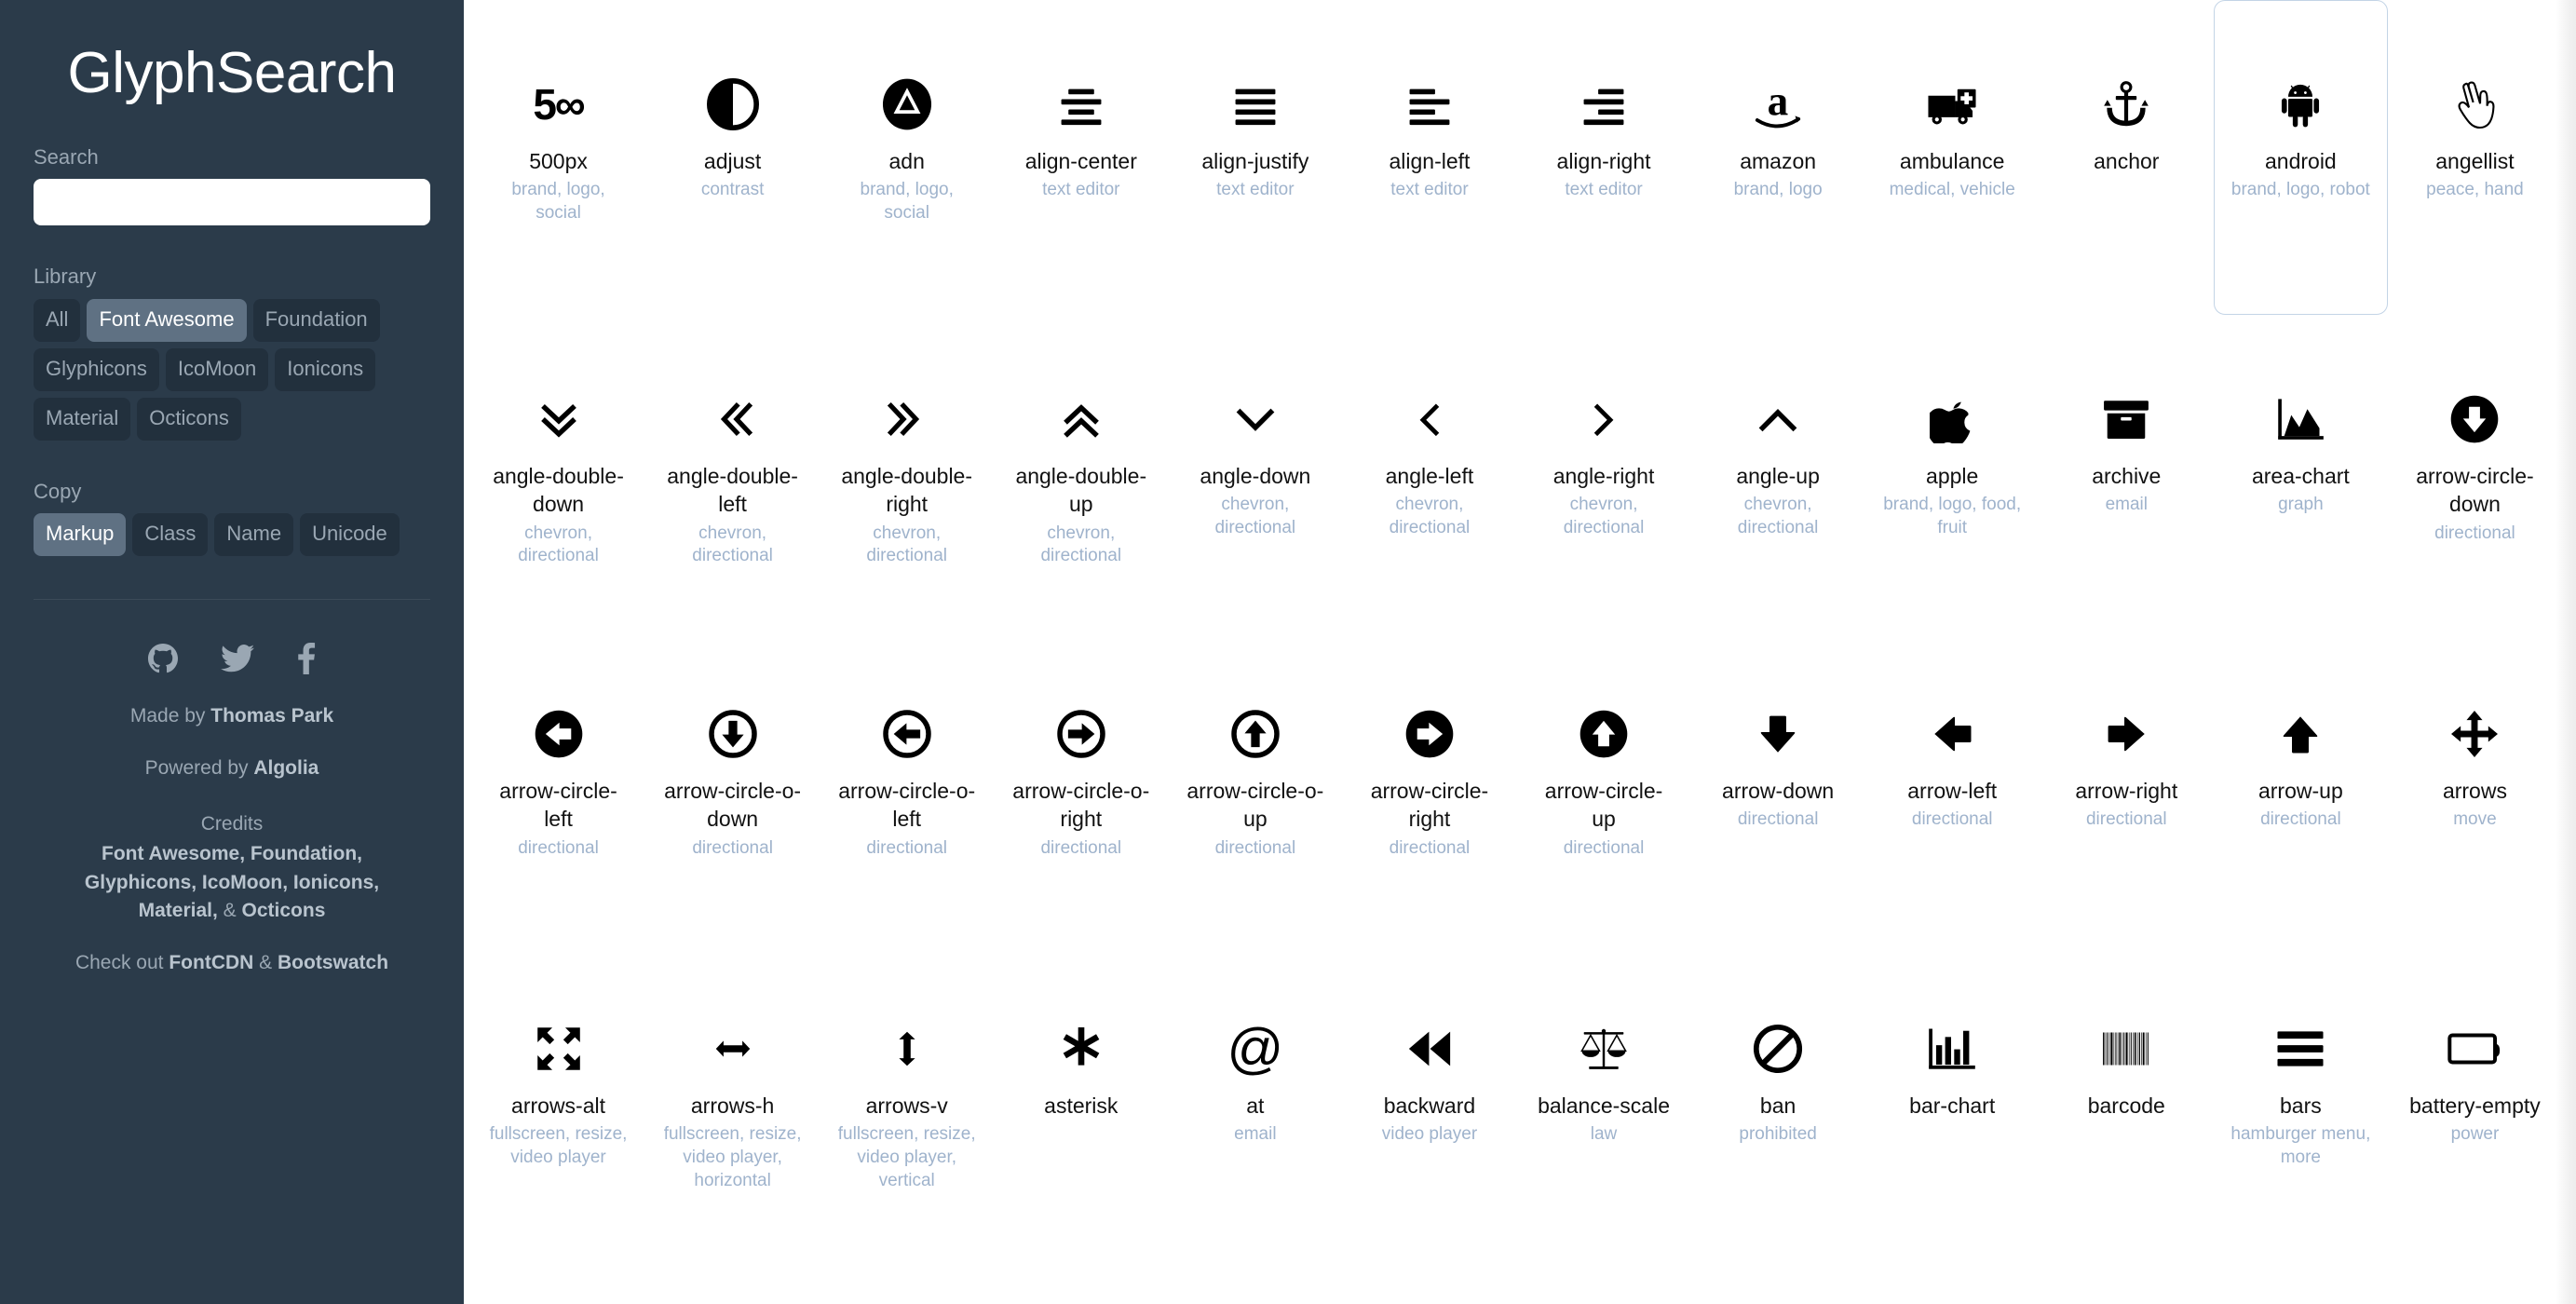 This screenshot has width=2576, height=1304. I want to click on credits-line-1-text: Font Awesome, Foundation,, so click(232, 853).